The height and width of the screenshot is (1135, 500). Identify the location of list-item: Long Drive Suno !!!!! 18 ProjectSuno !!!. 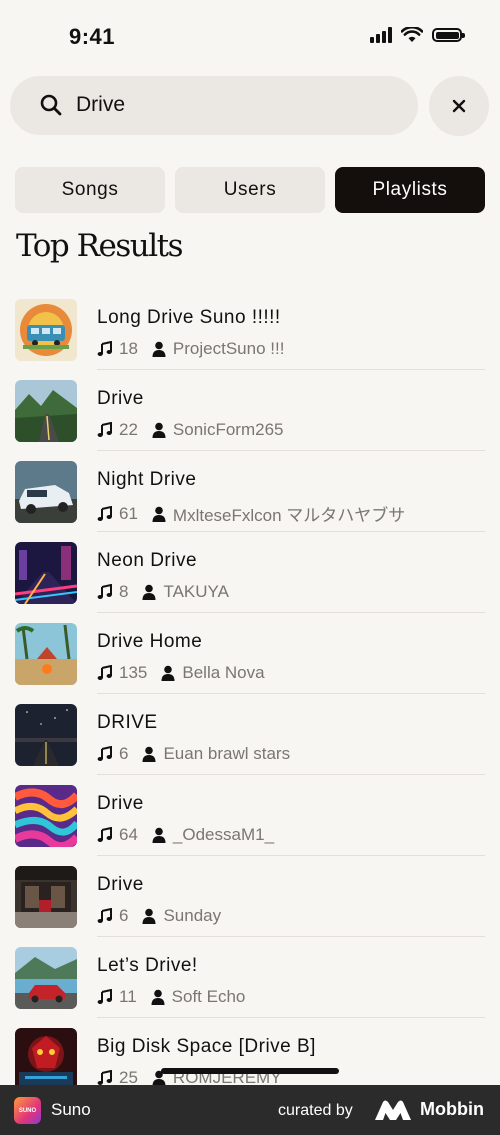
(250, 337).